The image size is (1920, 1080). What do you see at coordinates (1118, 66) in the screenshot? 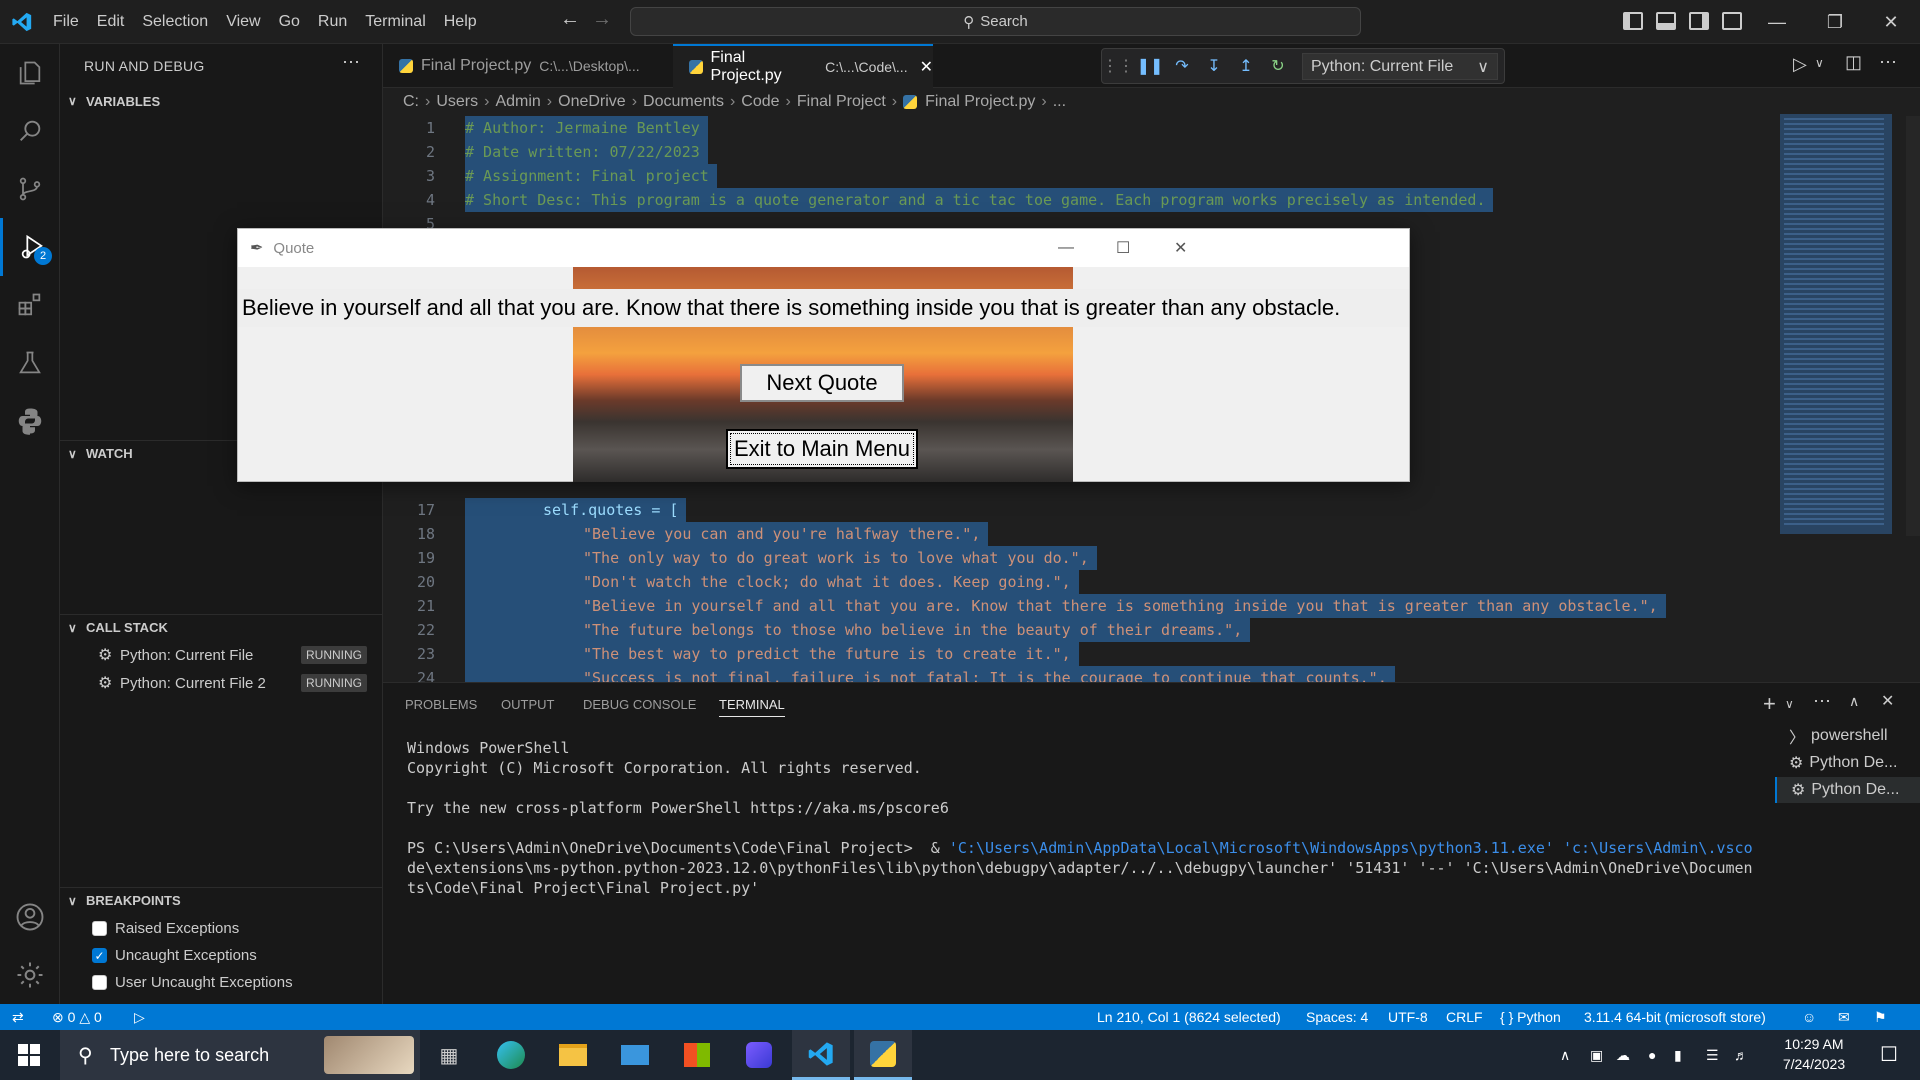
I see `drag-handle-icon: ⋮⋮` at bounding box center [1118, 66].